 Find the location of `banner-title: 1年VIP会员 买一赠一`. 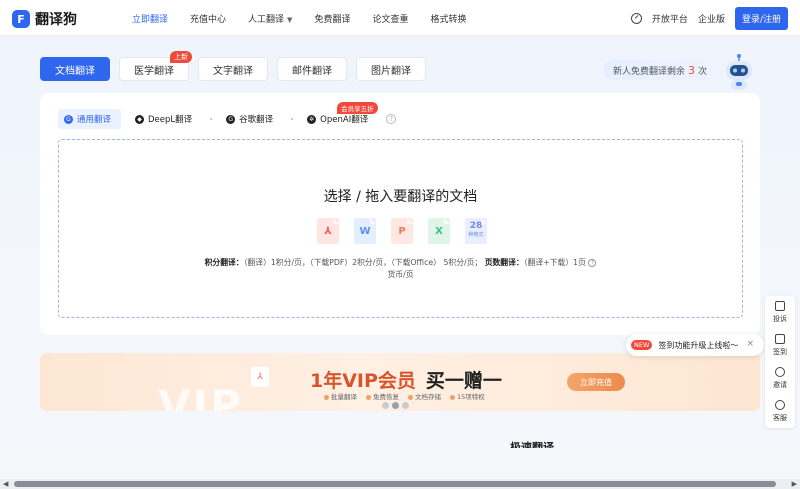

banner-title: 1年VIP会员 买一赠一 is located at coordinates (406, 379).